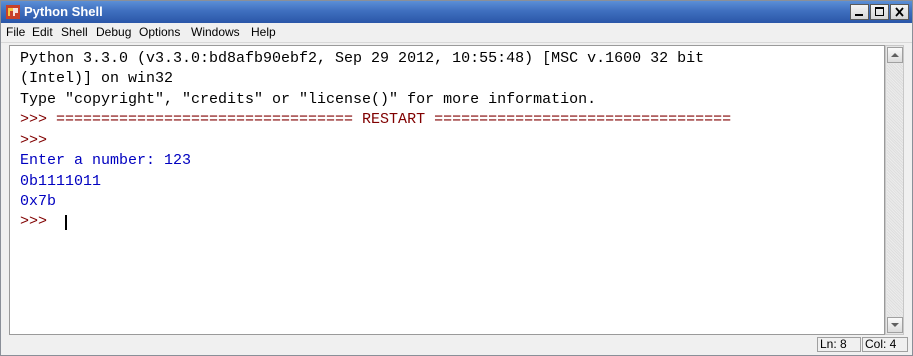  I want to click on stdout-line: Enter a number: 123, so click(106, 160).